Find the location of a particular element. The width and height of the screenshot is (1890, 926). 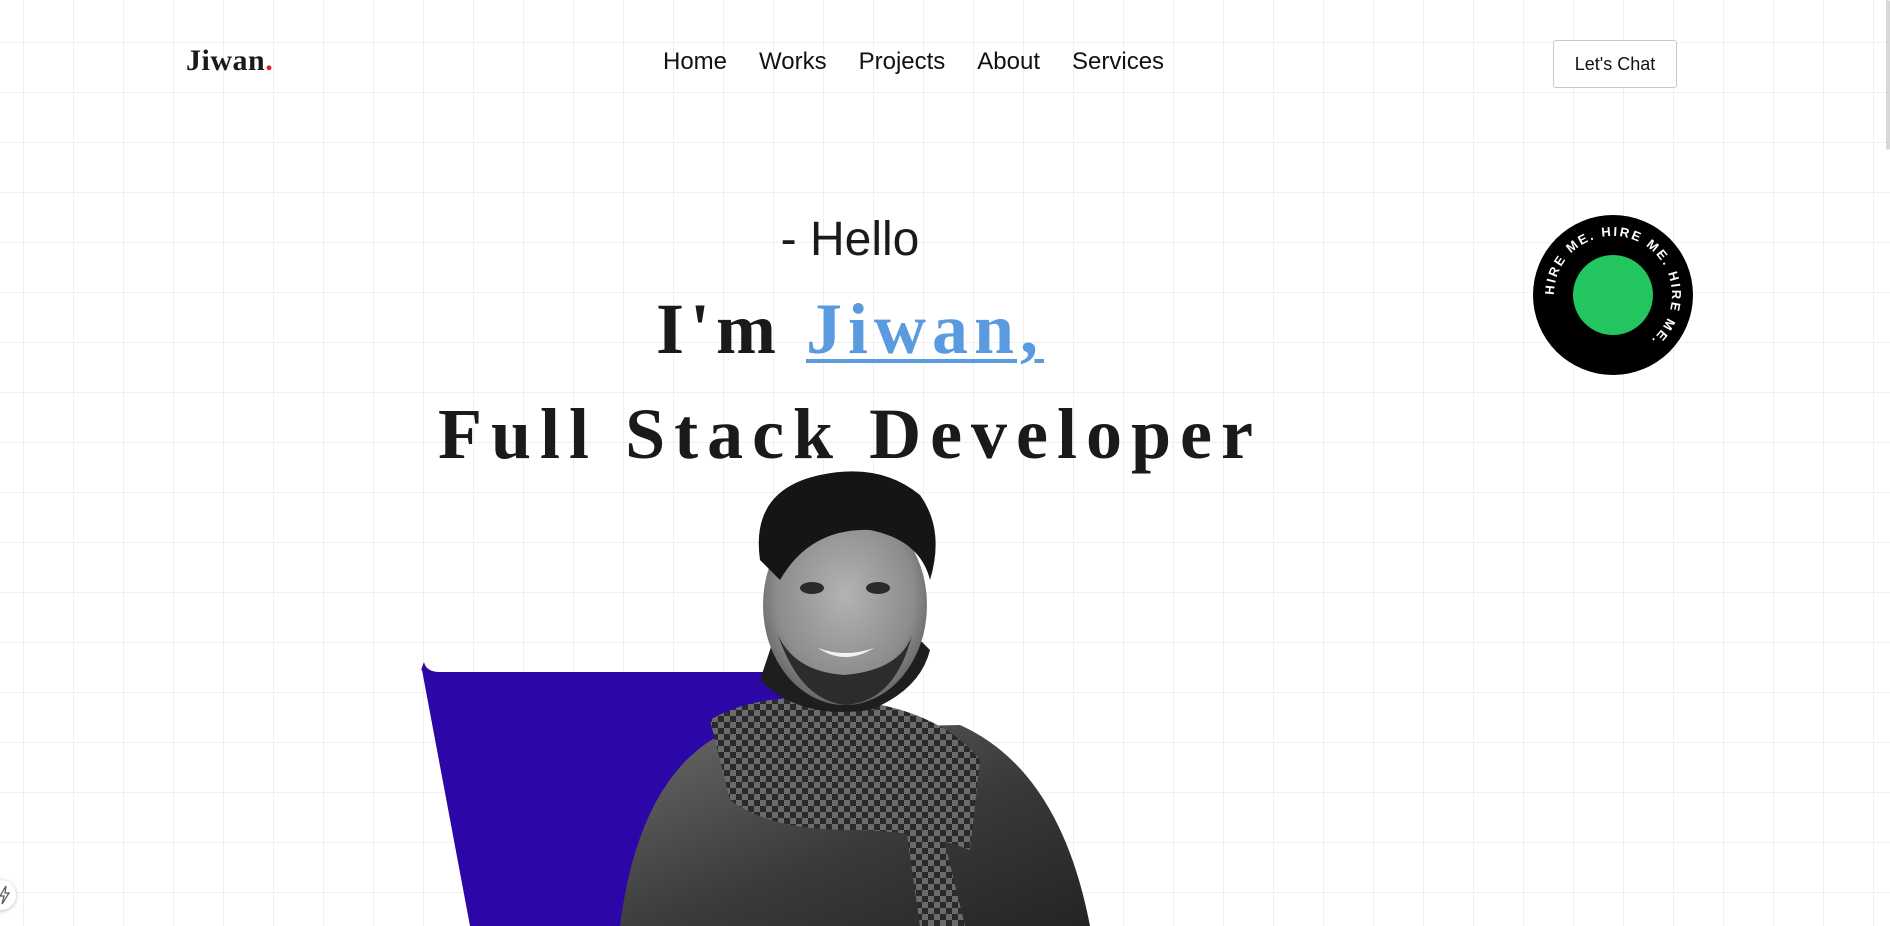

portrait-eye-right is located at coordinates (878, 588).